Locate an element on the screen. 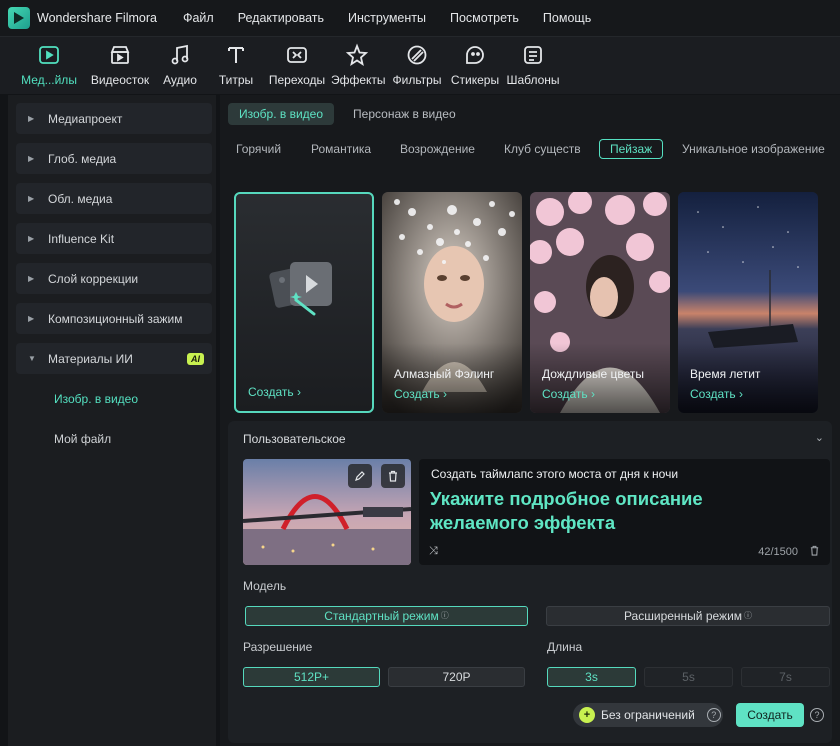 The image size is (840, 746). sidebar-item-label: Глоб. медиа is located at coordinates (82, 158).